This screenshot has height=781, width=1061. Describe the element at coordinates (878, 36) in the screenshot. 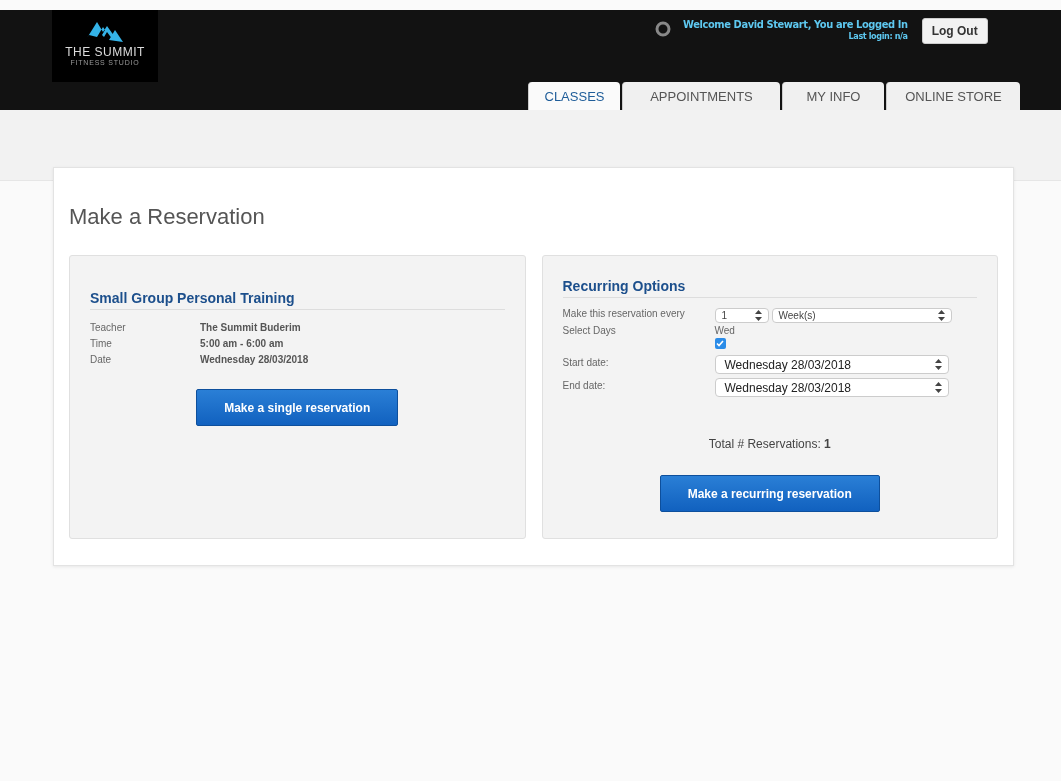

I see `last-login-text: Last login: n/a` at that location.